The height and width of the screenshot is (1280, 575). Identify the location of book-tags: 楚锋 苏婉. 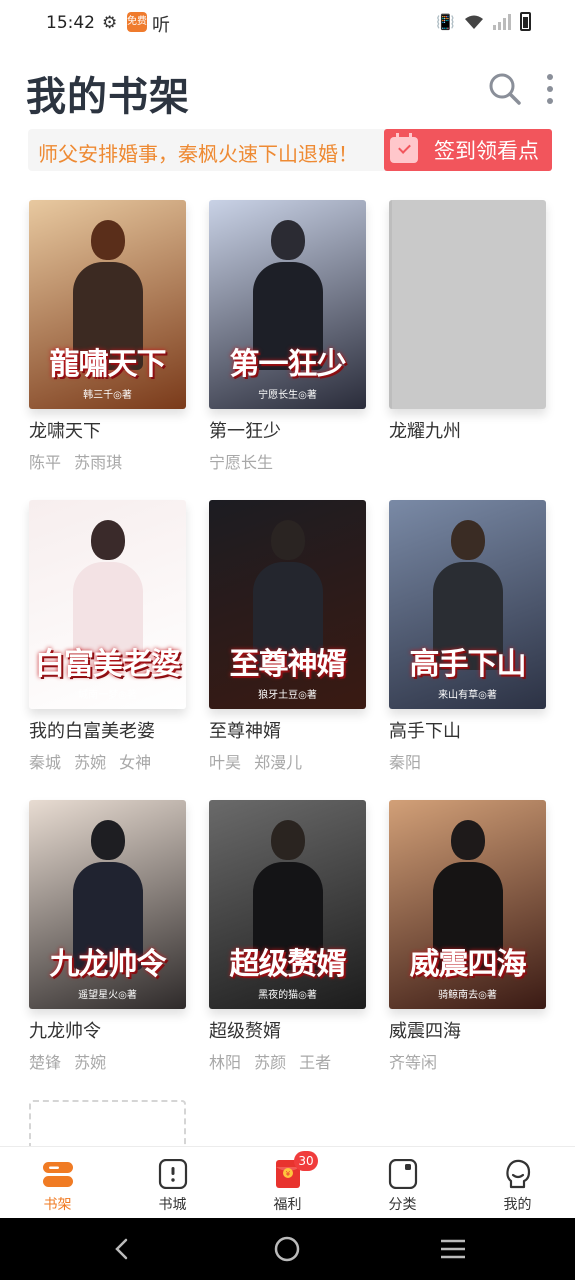
(68, 1062).